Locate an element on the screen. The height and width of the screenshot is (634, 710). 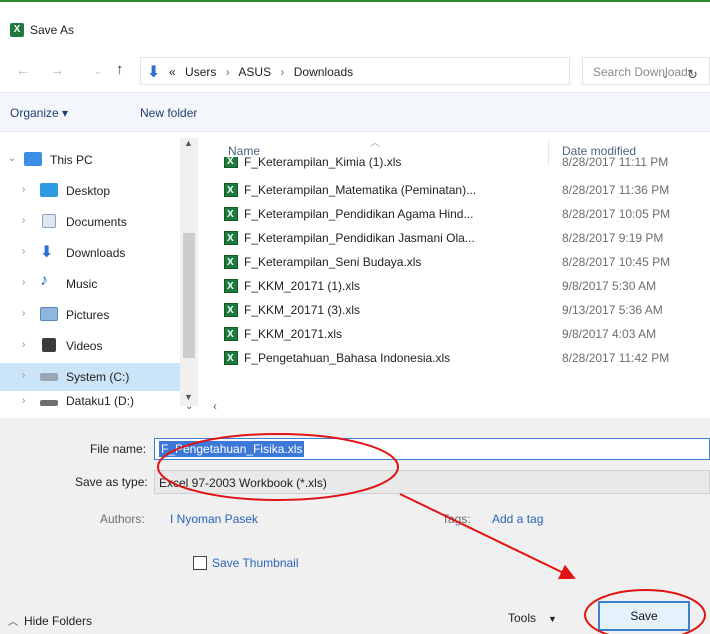
sidebar-item-label: Downloads is located at coordinates (96, 253).